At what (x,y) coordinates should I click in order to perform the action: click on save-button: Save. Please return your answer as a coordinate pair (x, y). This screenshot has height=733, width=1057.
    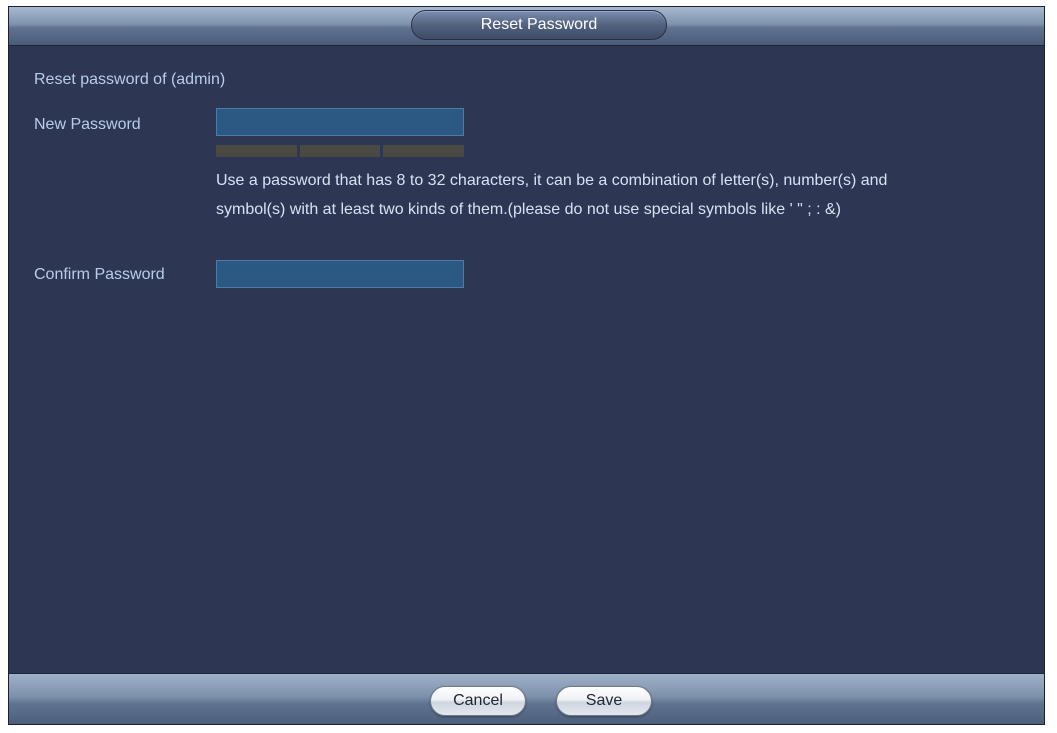
    Looking at the image, I should click on (604, 701).